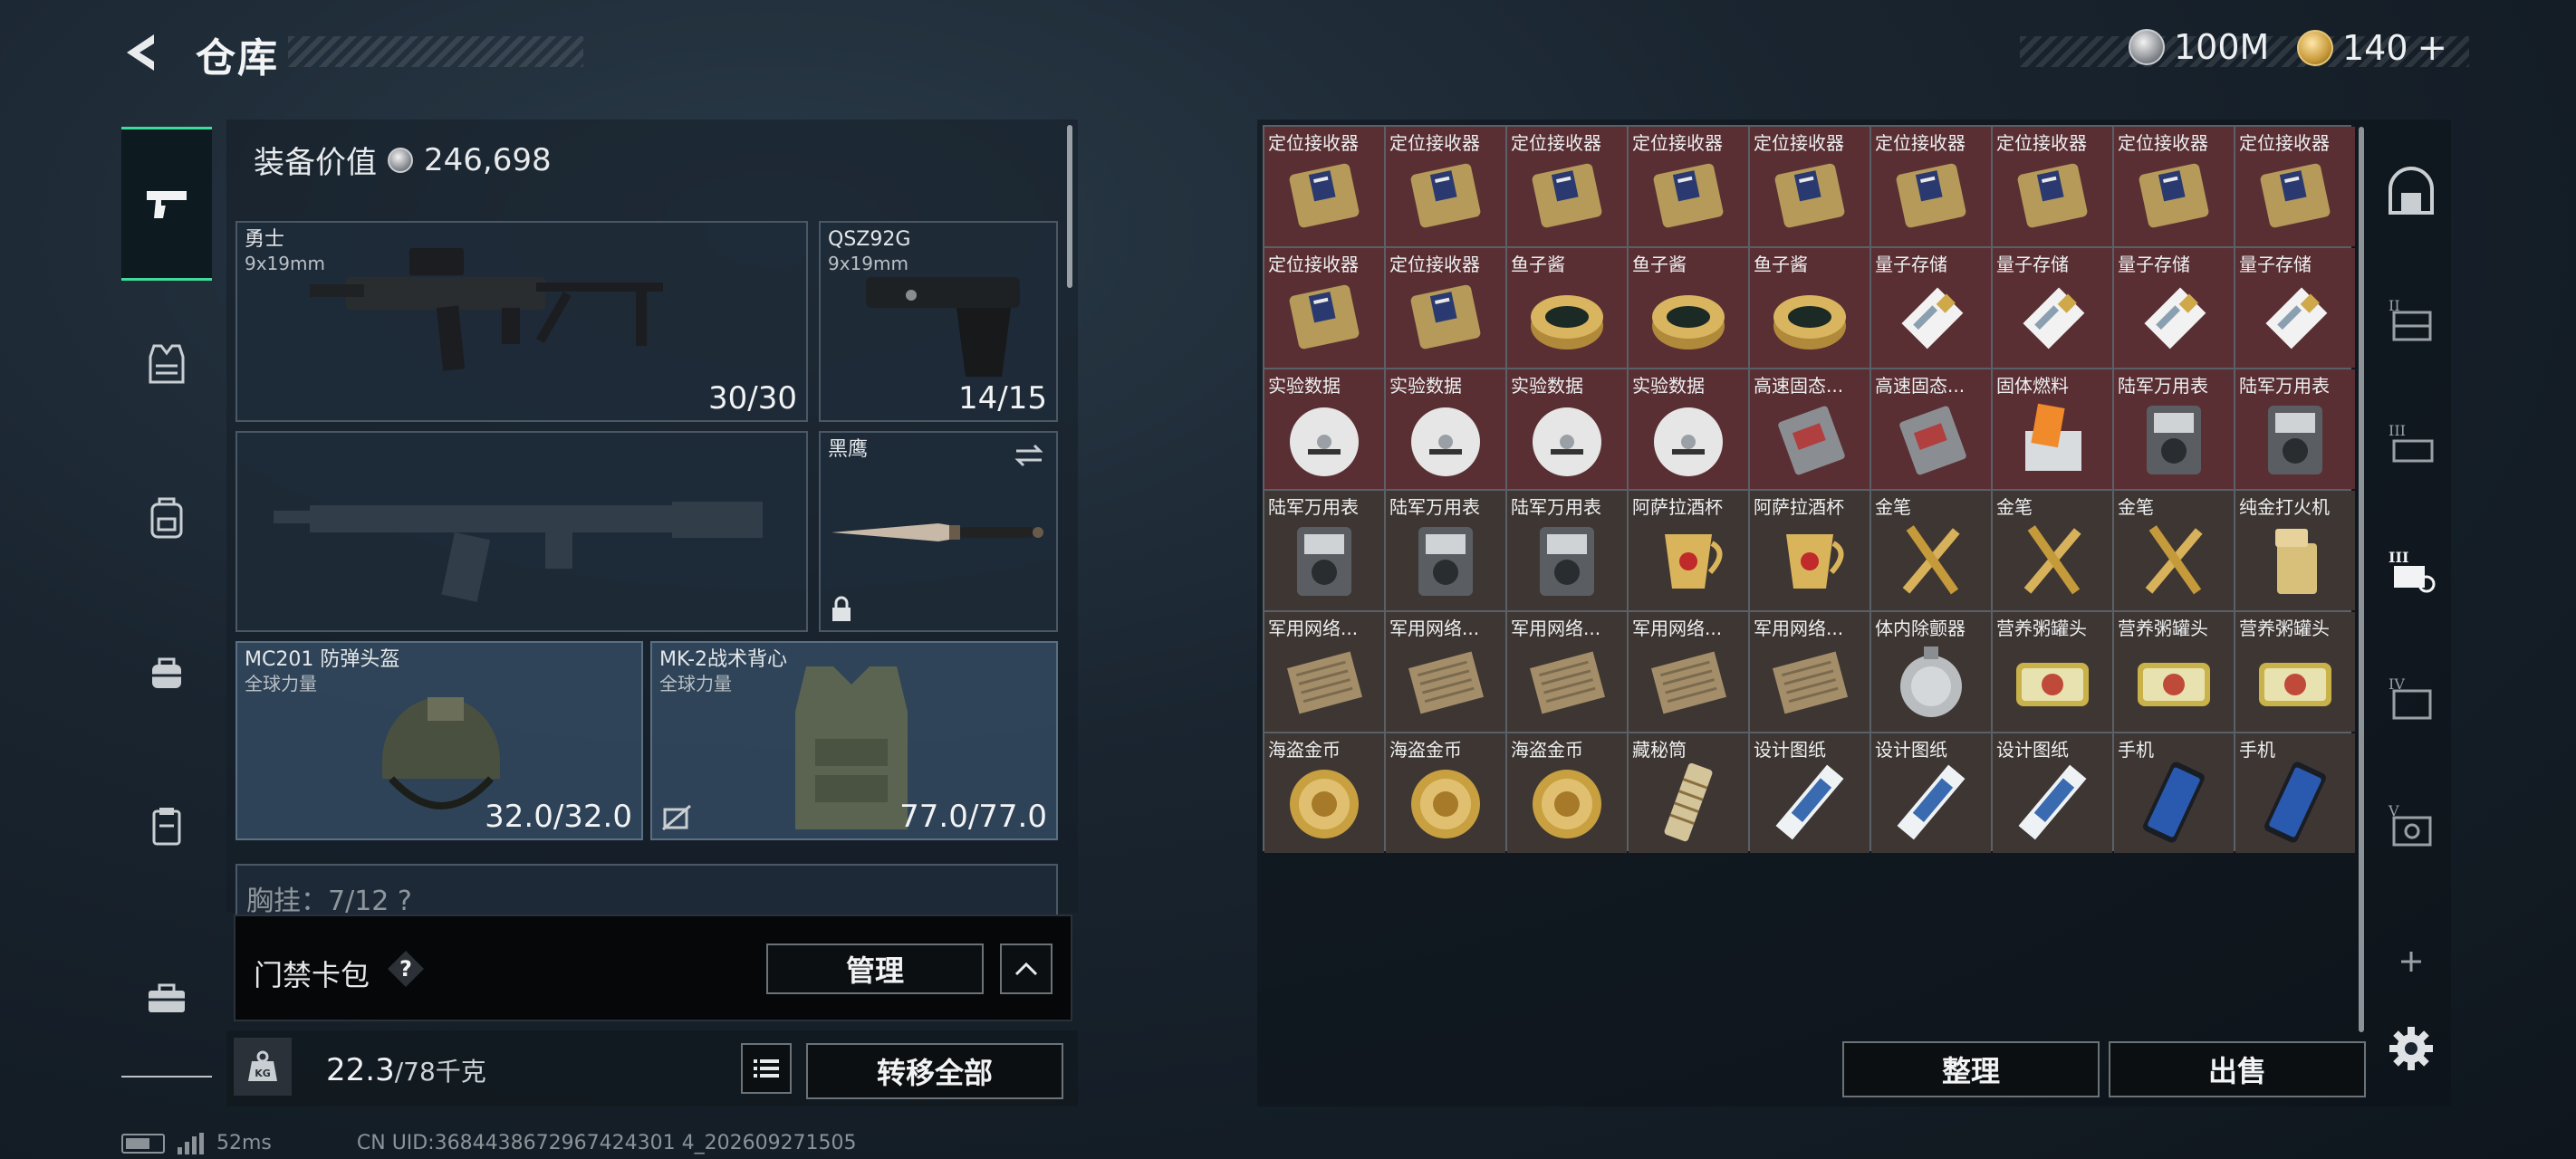  I want to click on storage-item: 固体燃料, so click(2052, 429).